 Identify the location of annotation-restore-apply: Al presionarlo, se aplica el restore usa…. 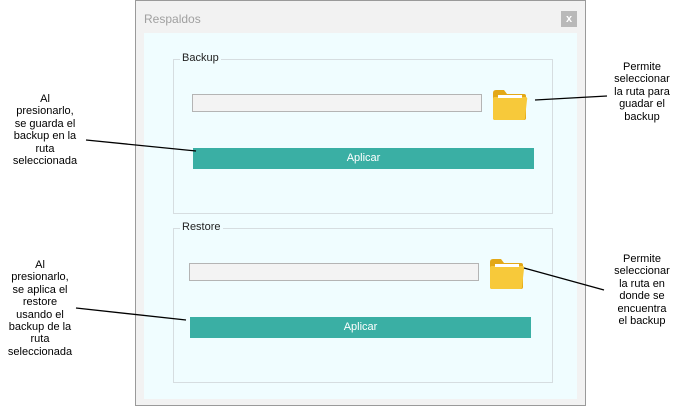
(40, 308).